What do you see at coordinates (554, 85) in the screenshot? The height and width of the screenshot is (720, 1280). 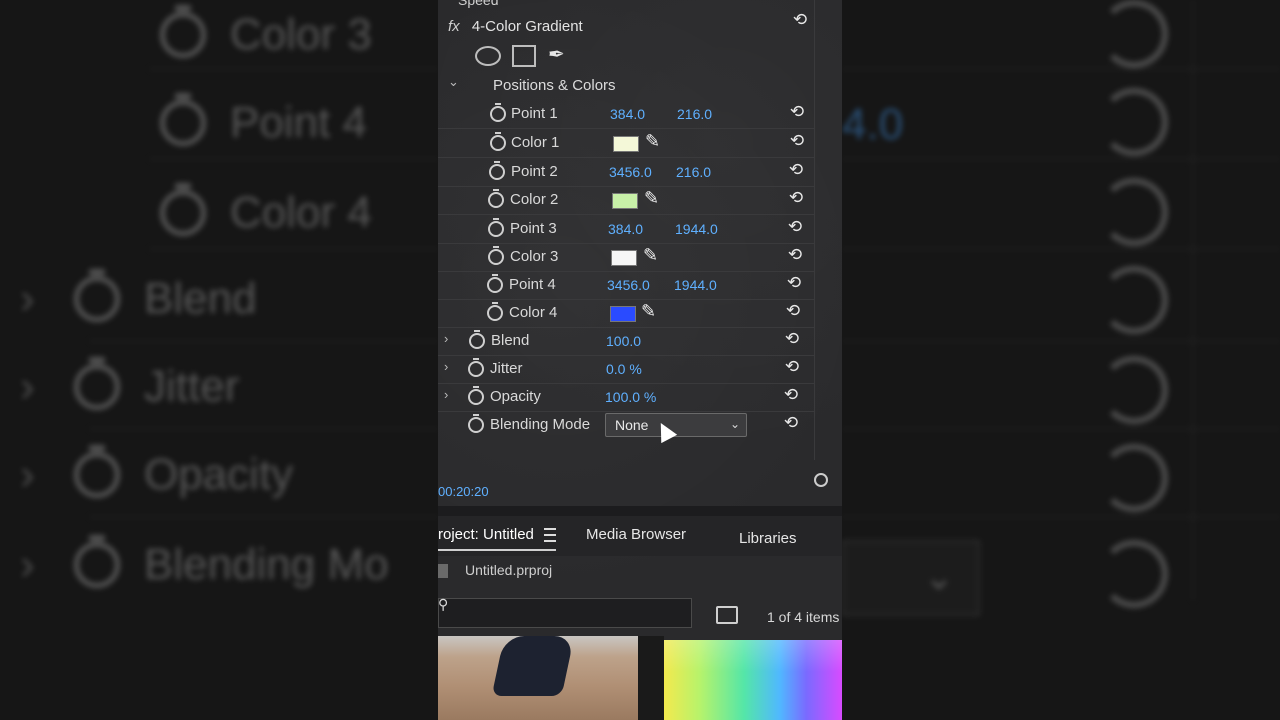 I see `section-label: Positions & Colors` at bounding box center [554, 85].